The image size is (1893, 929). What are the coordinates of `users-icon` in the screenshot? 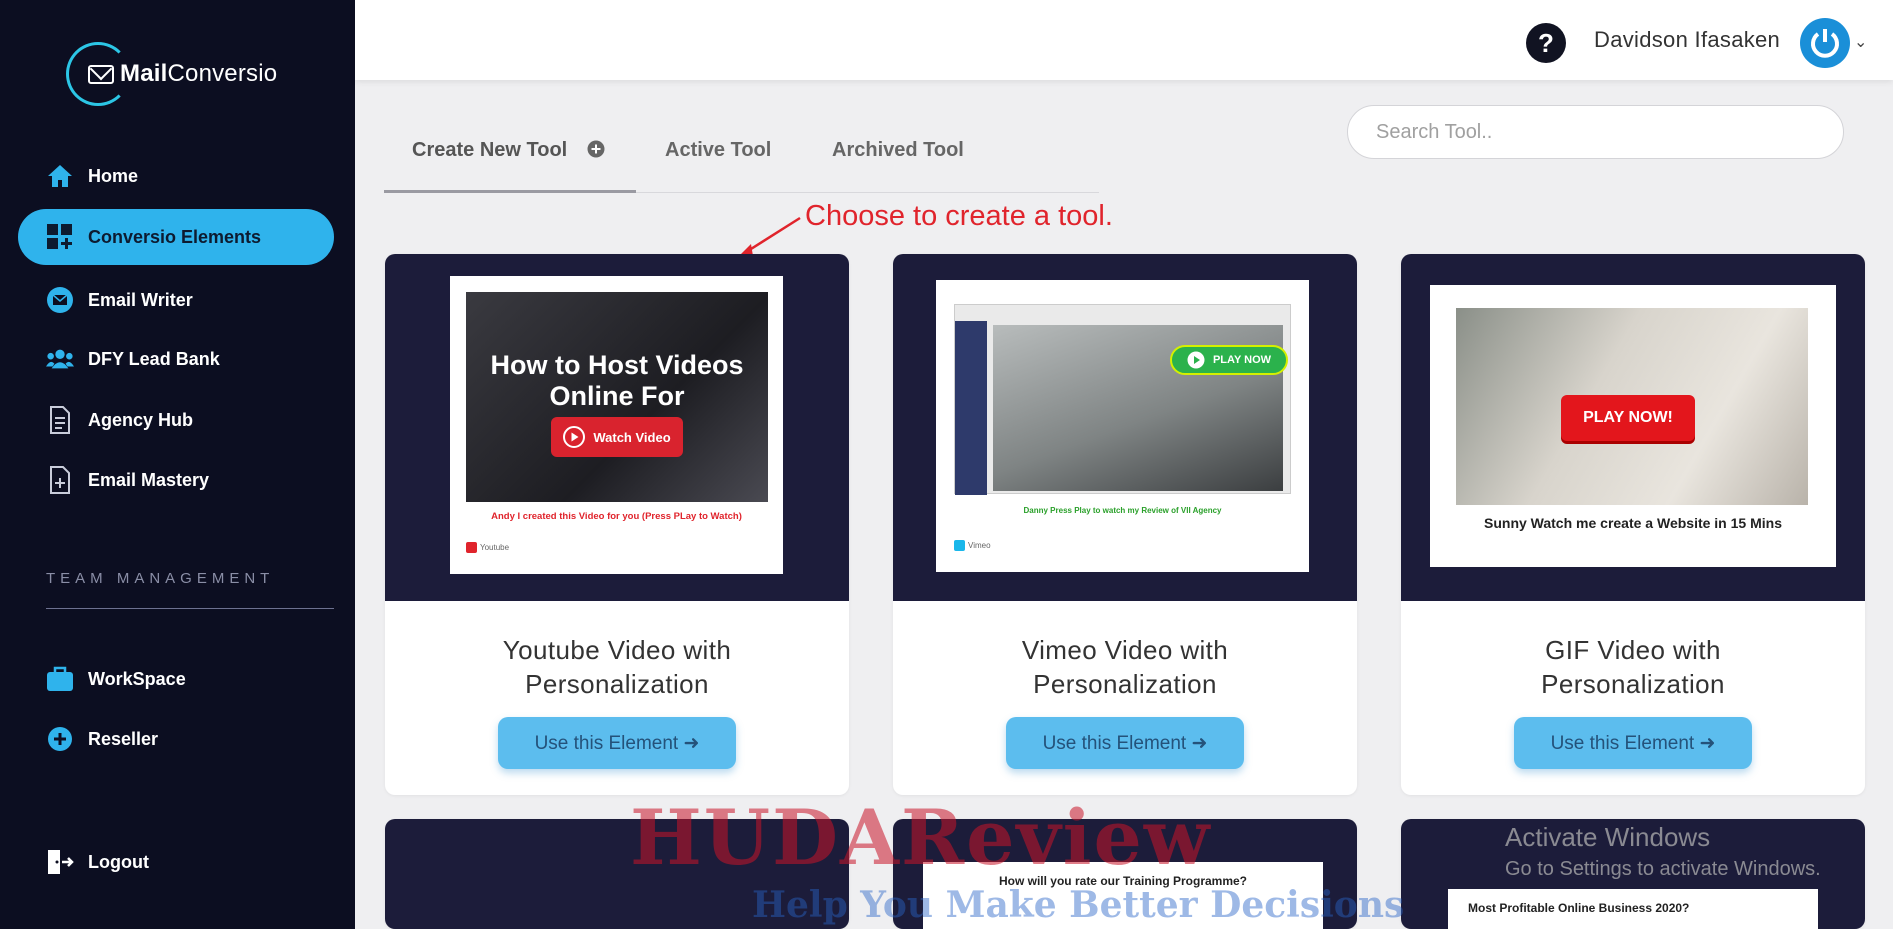 It's located at (60, 359).